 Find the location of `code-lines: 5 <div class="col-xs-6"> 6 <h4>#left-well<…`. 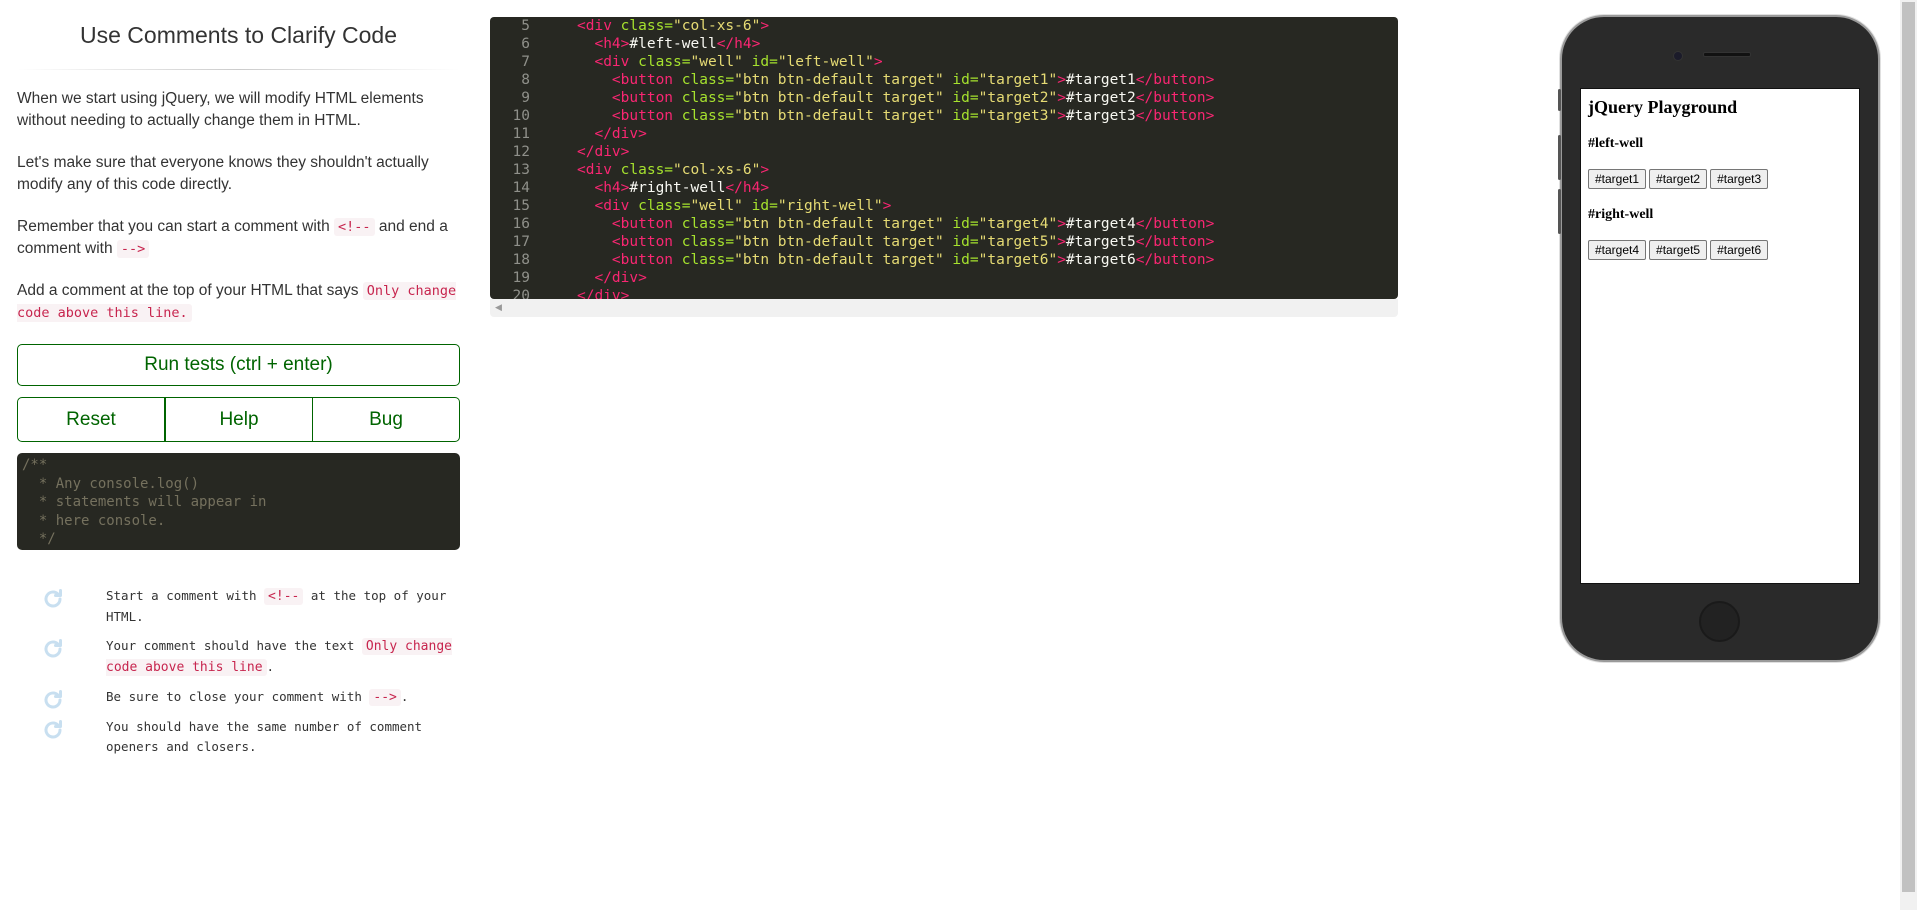

code-lines: 5 <div class="col-xs-6"> 6 <h4>#left-well<… is located at coordinates (944, 158).